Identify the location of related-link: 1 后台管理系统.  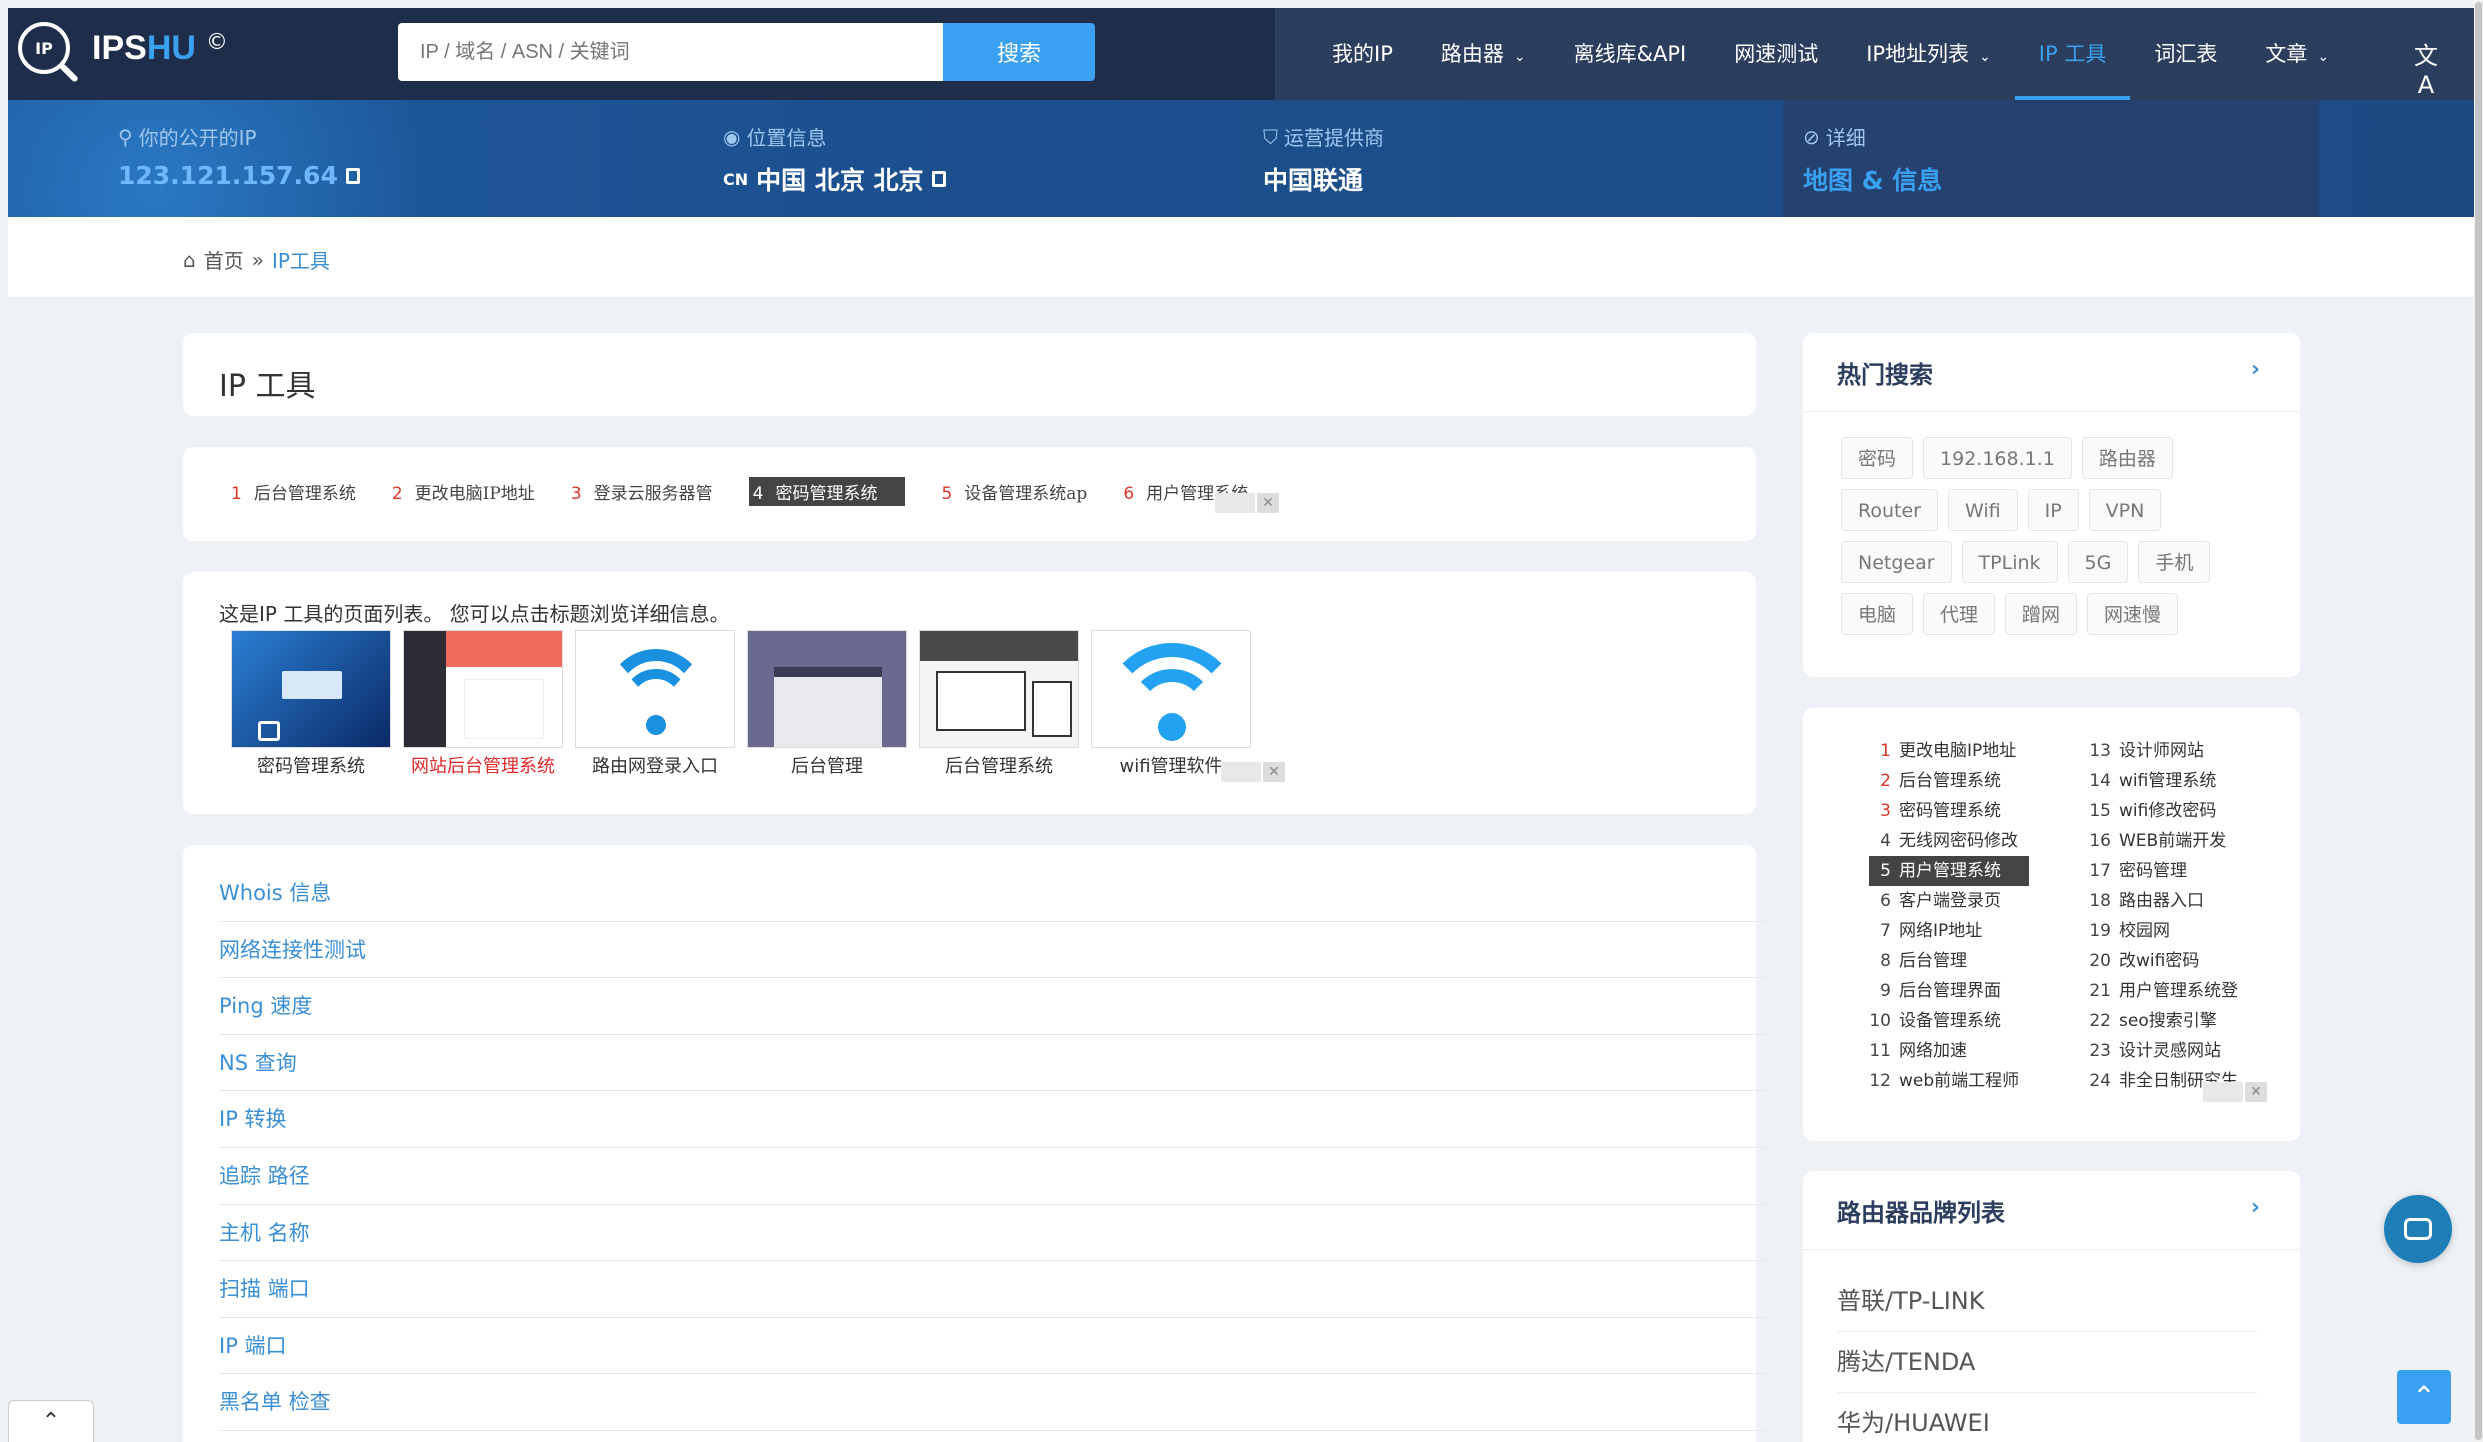
(293, 491).